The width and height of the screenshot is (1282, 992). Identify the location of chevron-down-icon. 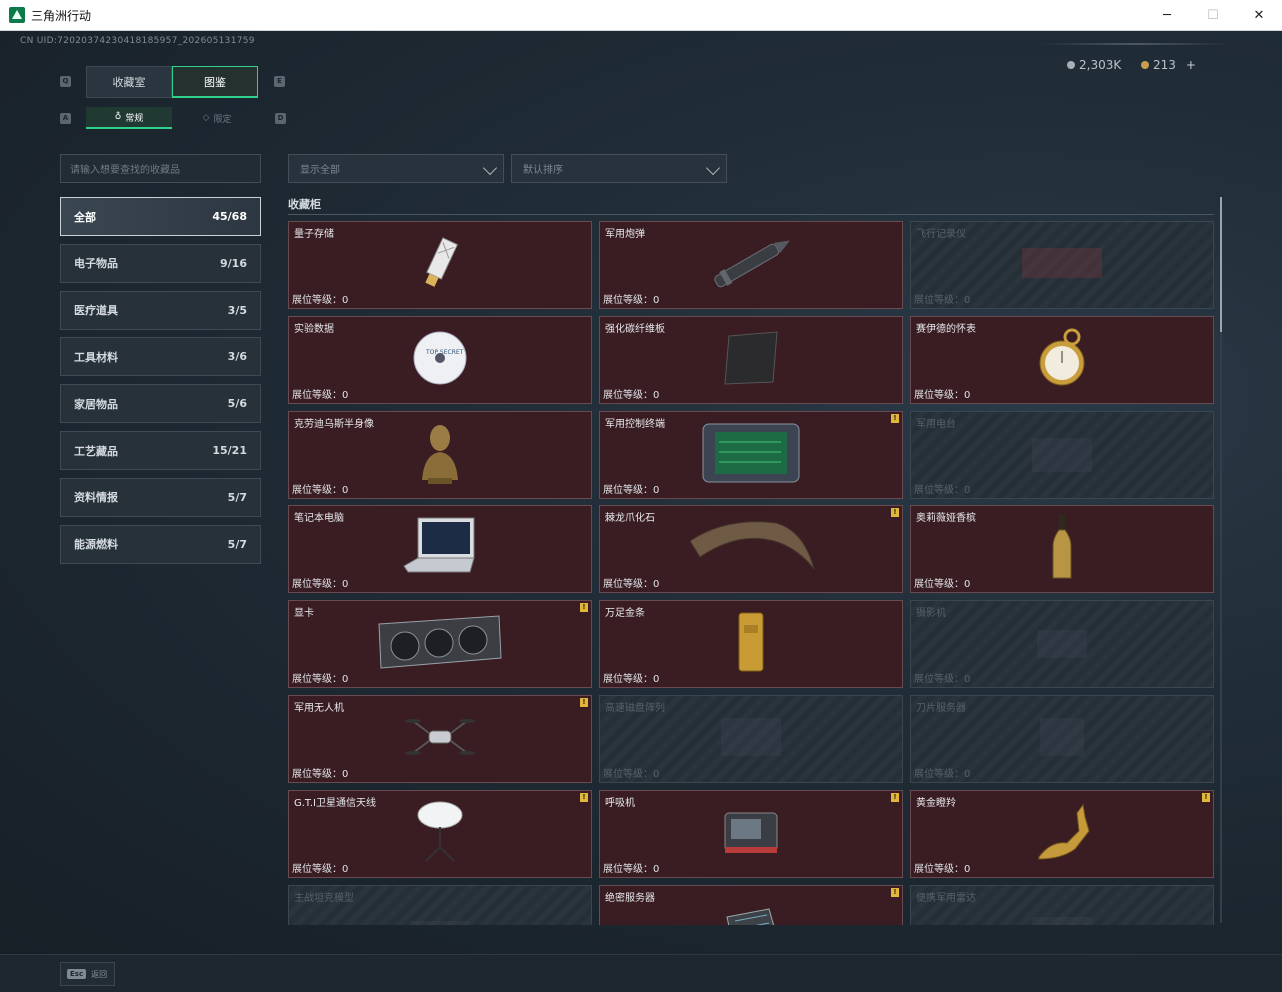
(490, 168).